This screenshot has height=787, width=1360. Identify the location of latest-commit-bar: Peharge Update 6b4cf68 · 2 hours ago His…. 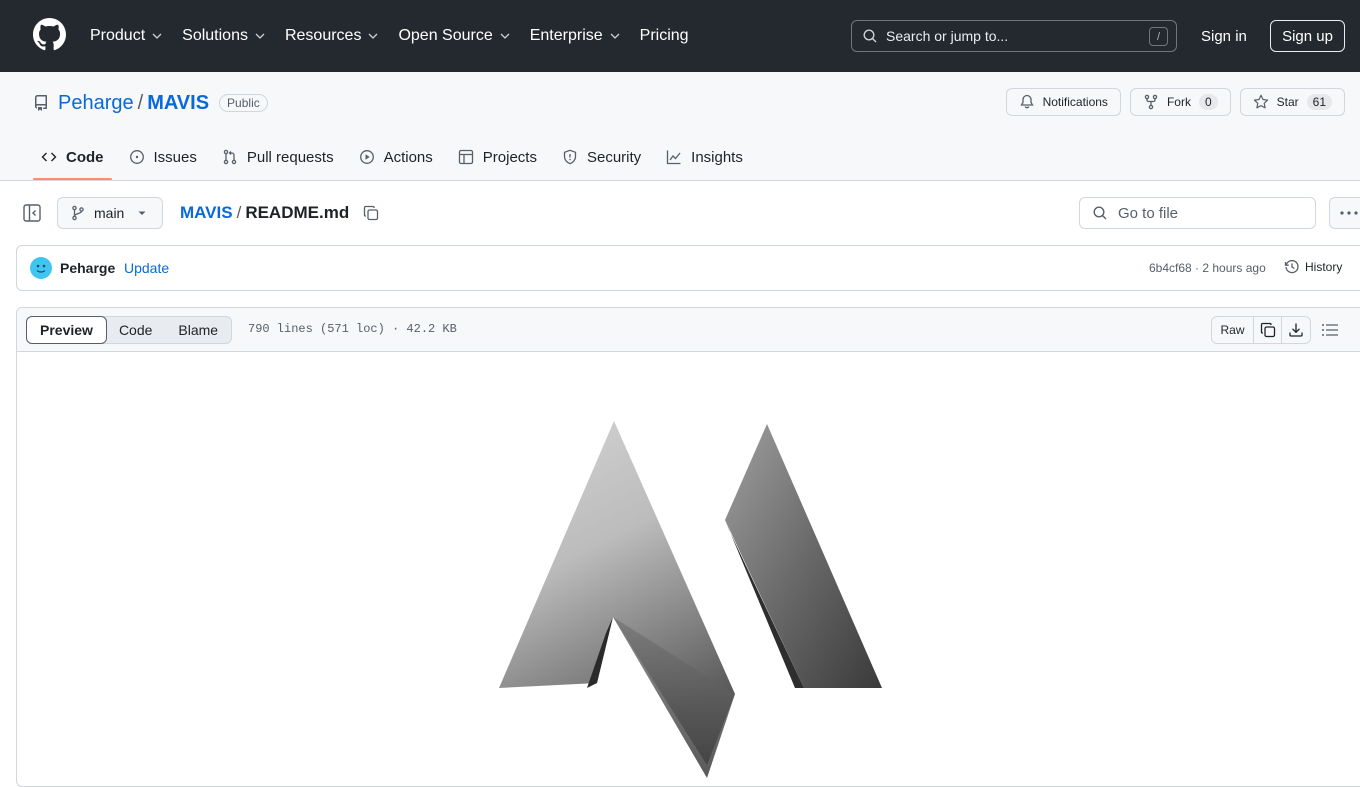
(688, 268).